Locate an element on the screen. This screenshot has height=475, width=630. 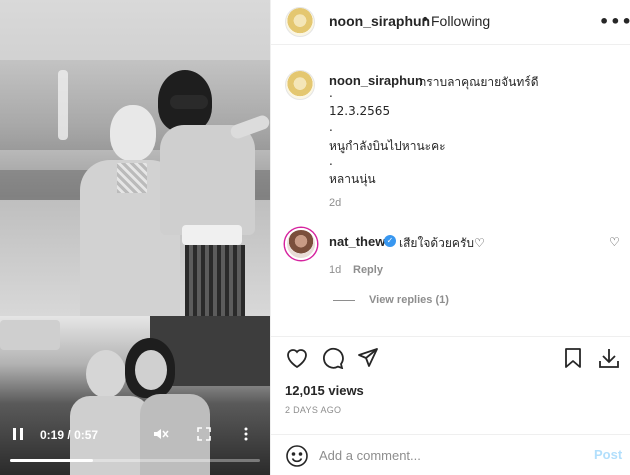
video-current-time: 0:19 is located at coordinates (52, 435).